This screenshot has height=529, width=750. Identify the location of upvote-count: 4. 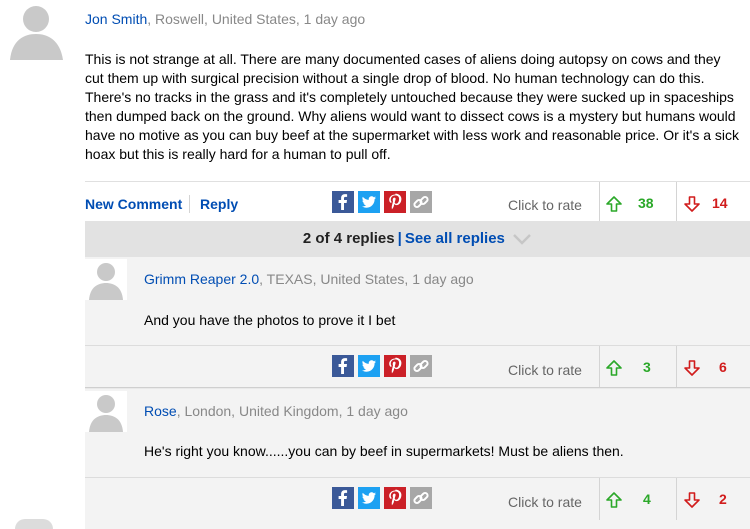
(647, 499).